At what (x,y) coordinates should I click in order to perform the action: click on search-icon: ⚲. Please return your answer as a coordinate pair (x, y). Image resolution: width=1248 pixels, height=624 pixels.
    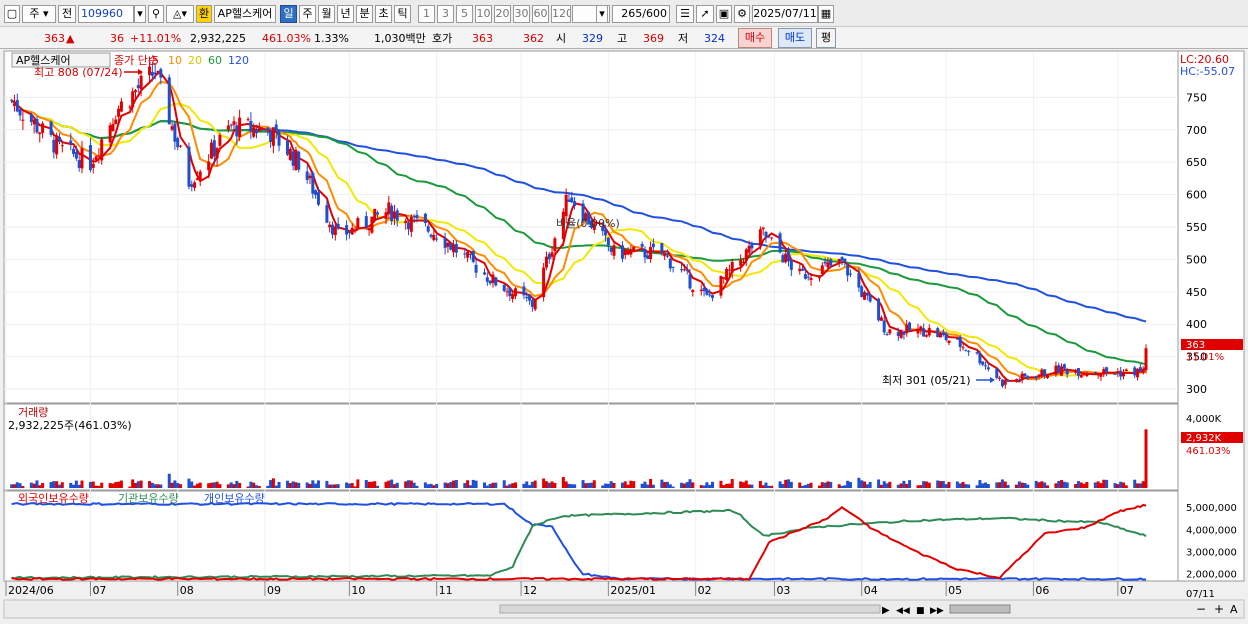
    Looking at the image, I should click on (156, 14).